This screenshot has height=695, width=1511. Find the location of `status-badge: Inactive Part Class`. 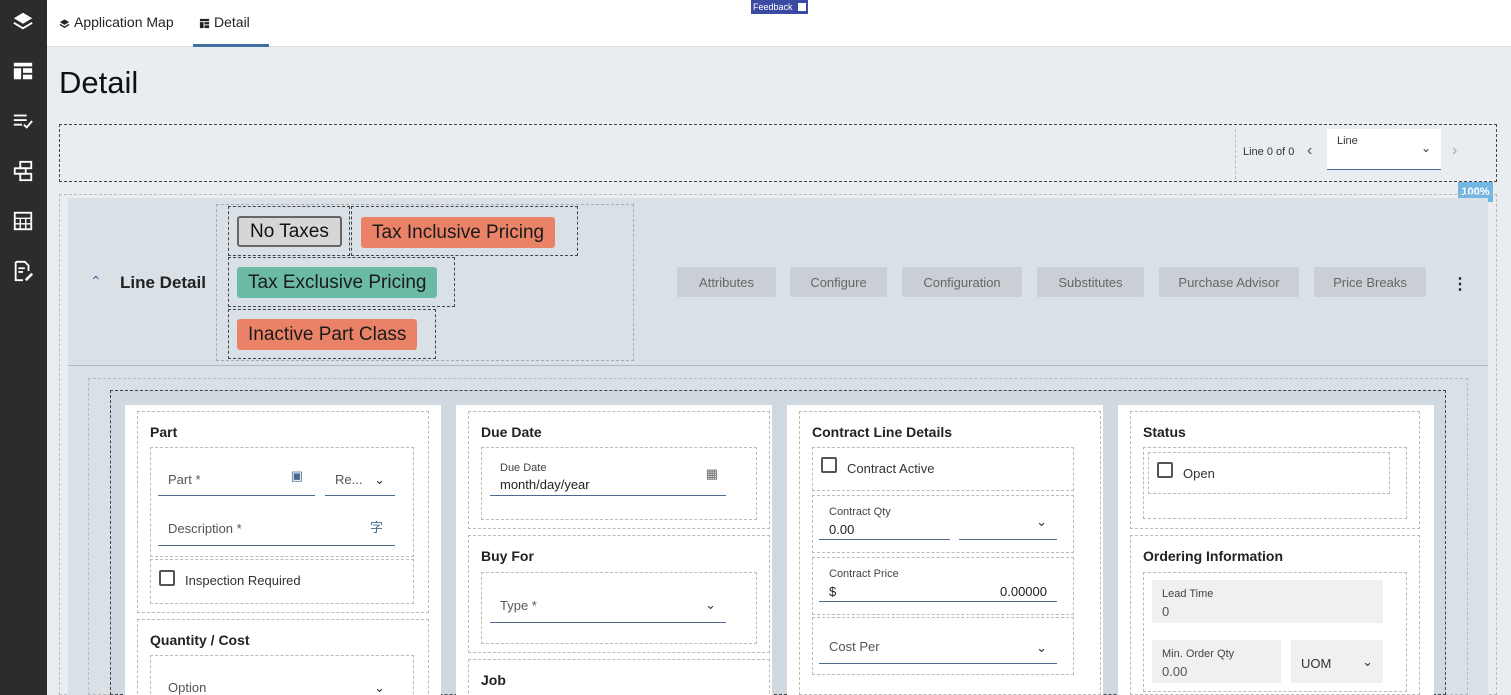

status-badge: Inactive Part Class is located at coordinates (327, 334).